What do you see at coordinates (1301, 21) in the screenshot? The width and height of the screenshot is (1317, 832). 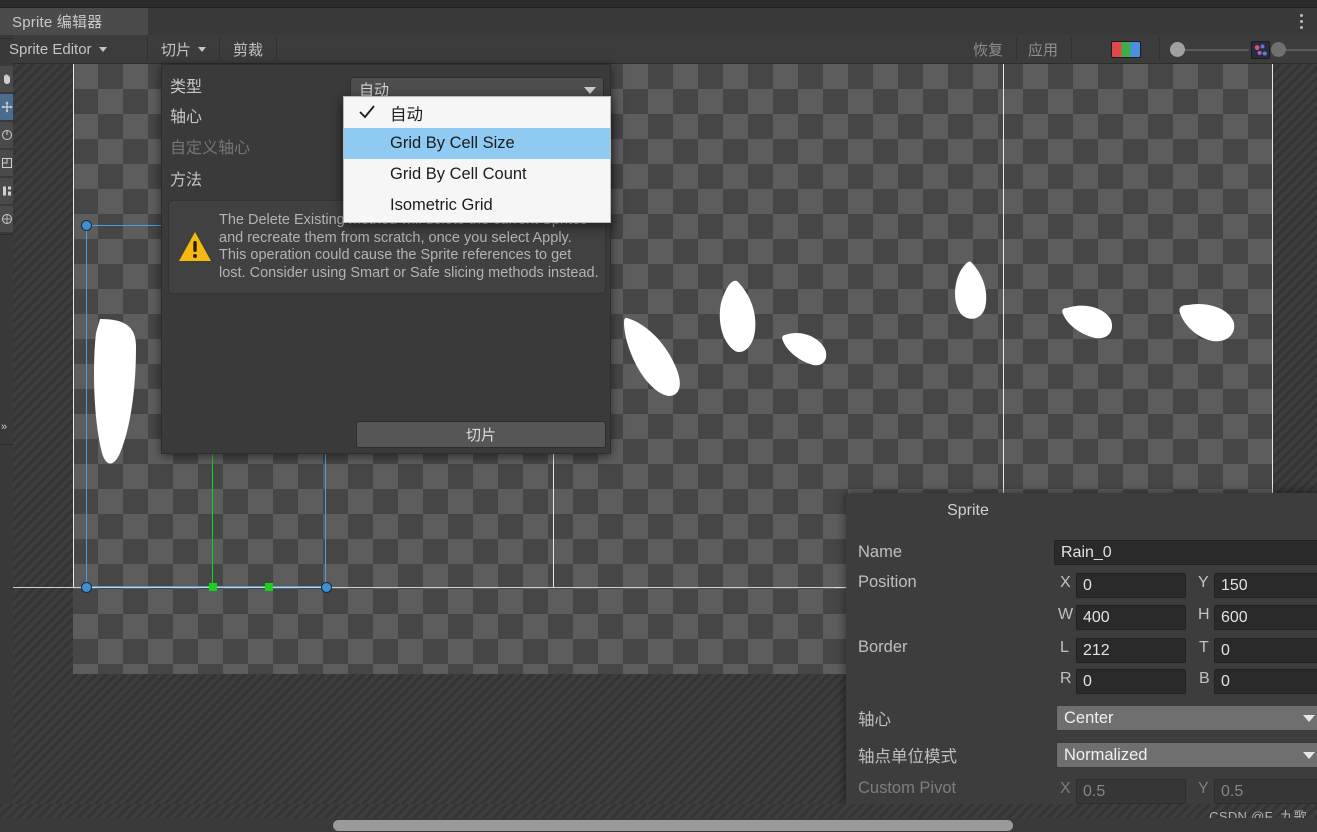 I see `kebab-menu-icon` at bounding box center [1301, 21].